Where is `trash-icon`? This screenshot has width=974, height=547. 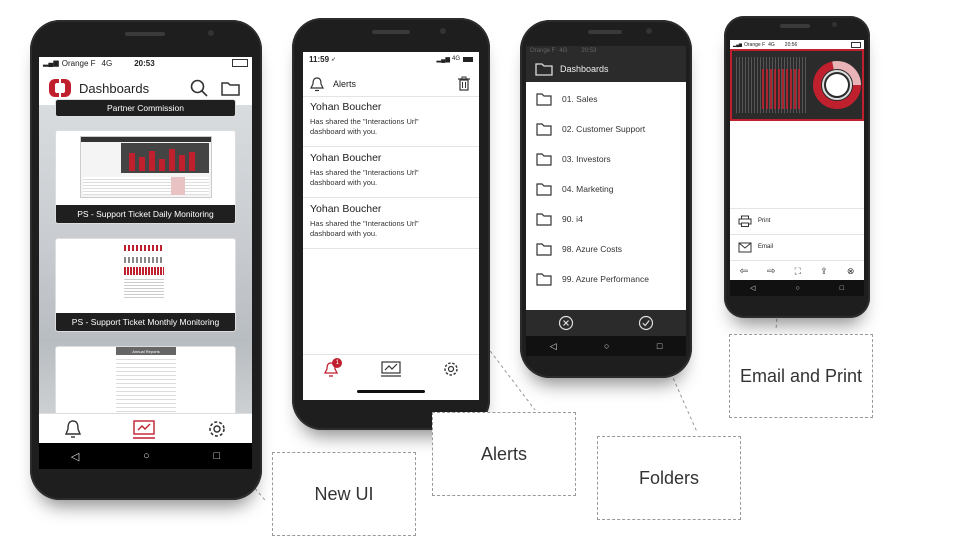 trash-icon is located at coordinates (464, 84).